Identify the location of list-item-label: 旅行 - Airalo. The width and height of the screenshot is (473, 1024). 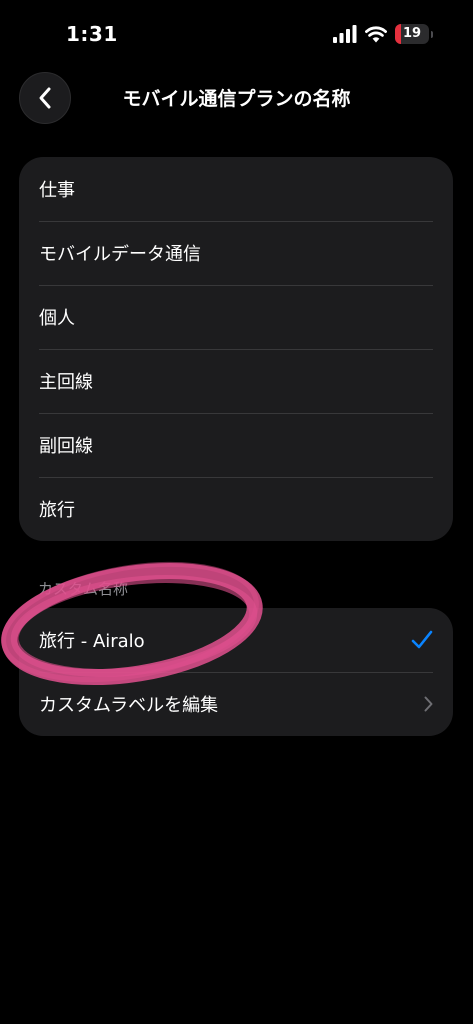
(92, 641).